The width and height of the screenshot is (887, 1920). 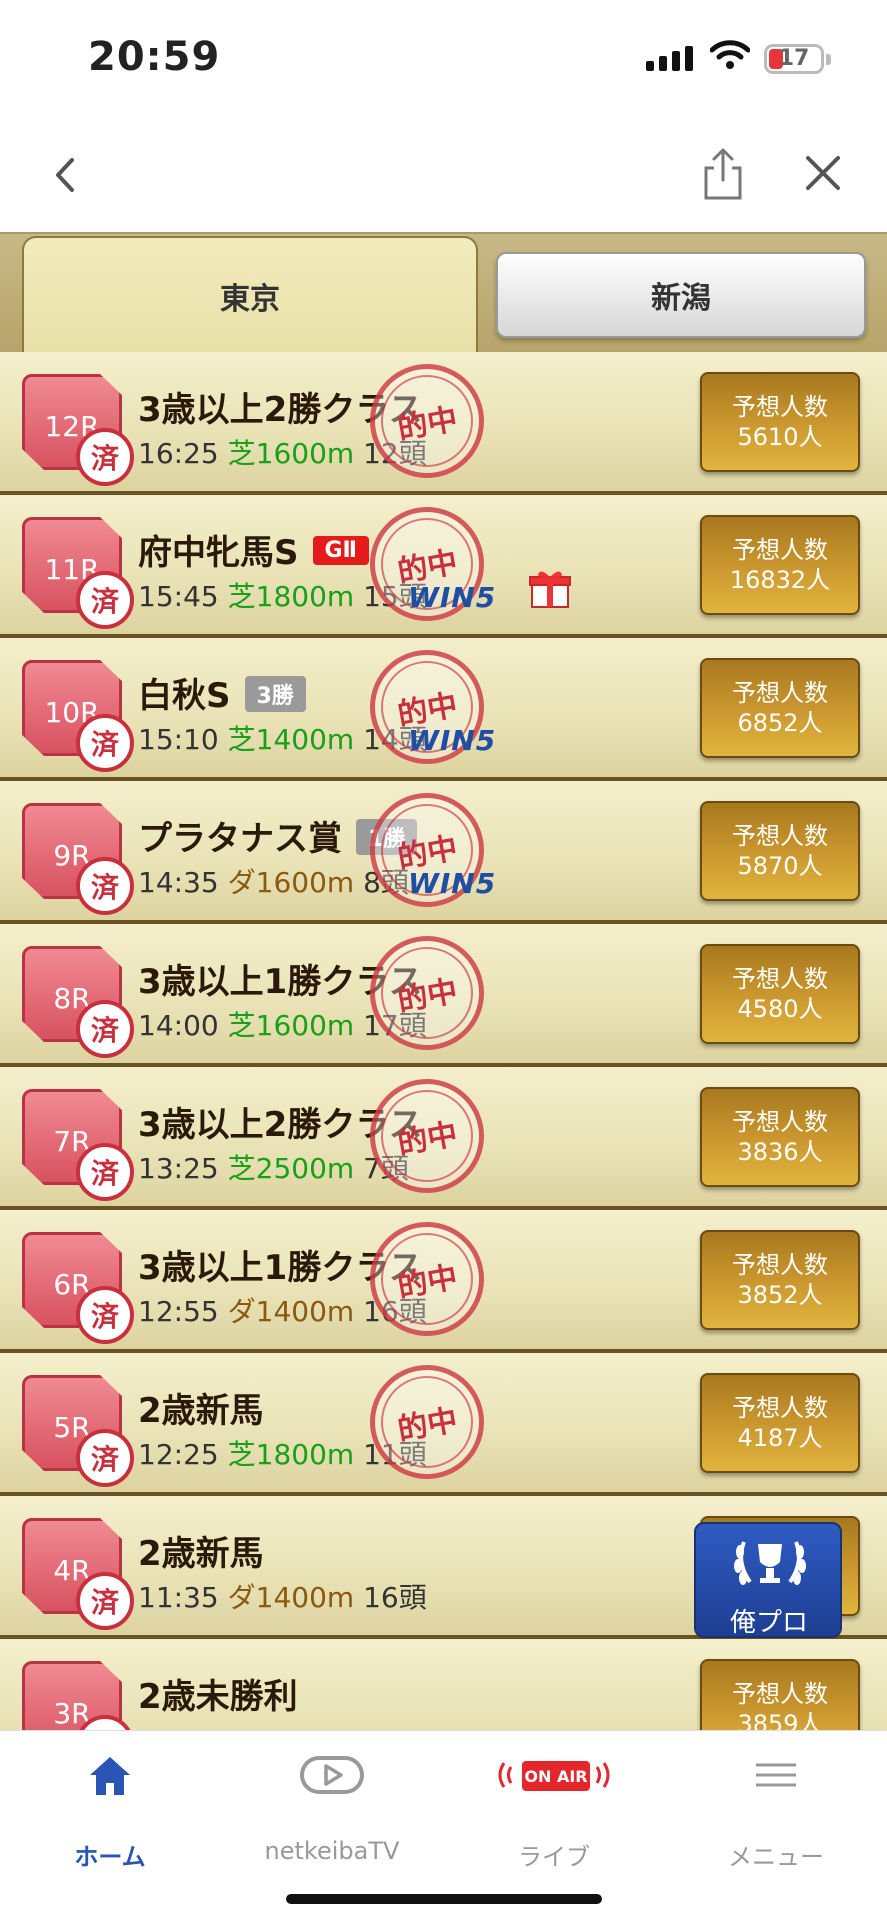 What do you see at coordinates (178, 1454) in the screenshot?
I see `race-time: 12:25` at bounding box center [178, 1454].